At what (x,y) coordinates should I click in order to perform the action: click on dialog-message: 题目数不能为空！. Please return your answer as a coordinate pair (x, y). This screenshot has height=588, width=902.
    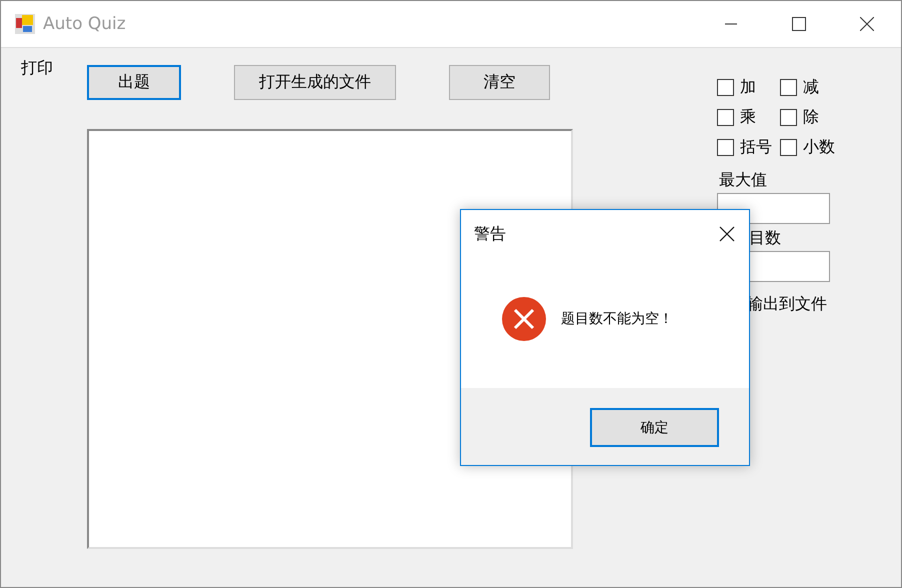
    Looking at the image, I should click on (617, 319).